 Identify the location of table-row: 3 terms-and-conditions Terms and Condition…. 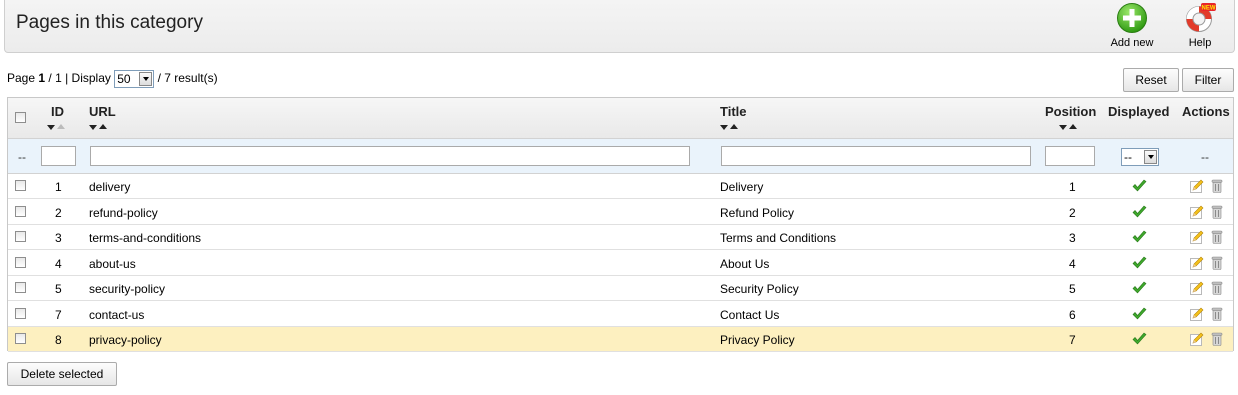
(620, 237).